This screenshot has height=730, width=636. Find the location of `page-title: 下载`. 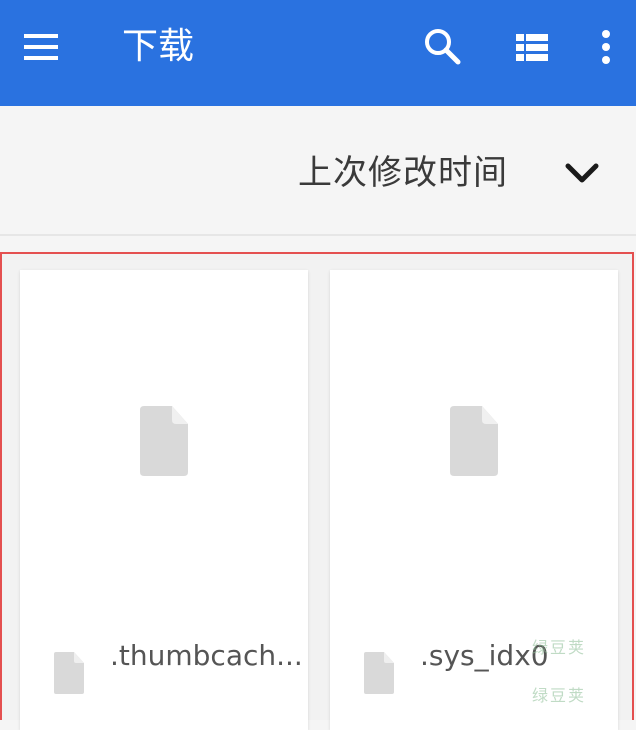

page-title: 下载 is located at coordinates (158, 46).